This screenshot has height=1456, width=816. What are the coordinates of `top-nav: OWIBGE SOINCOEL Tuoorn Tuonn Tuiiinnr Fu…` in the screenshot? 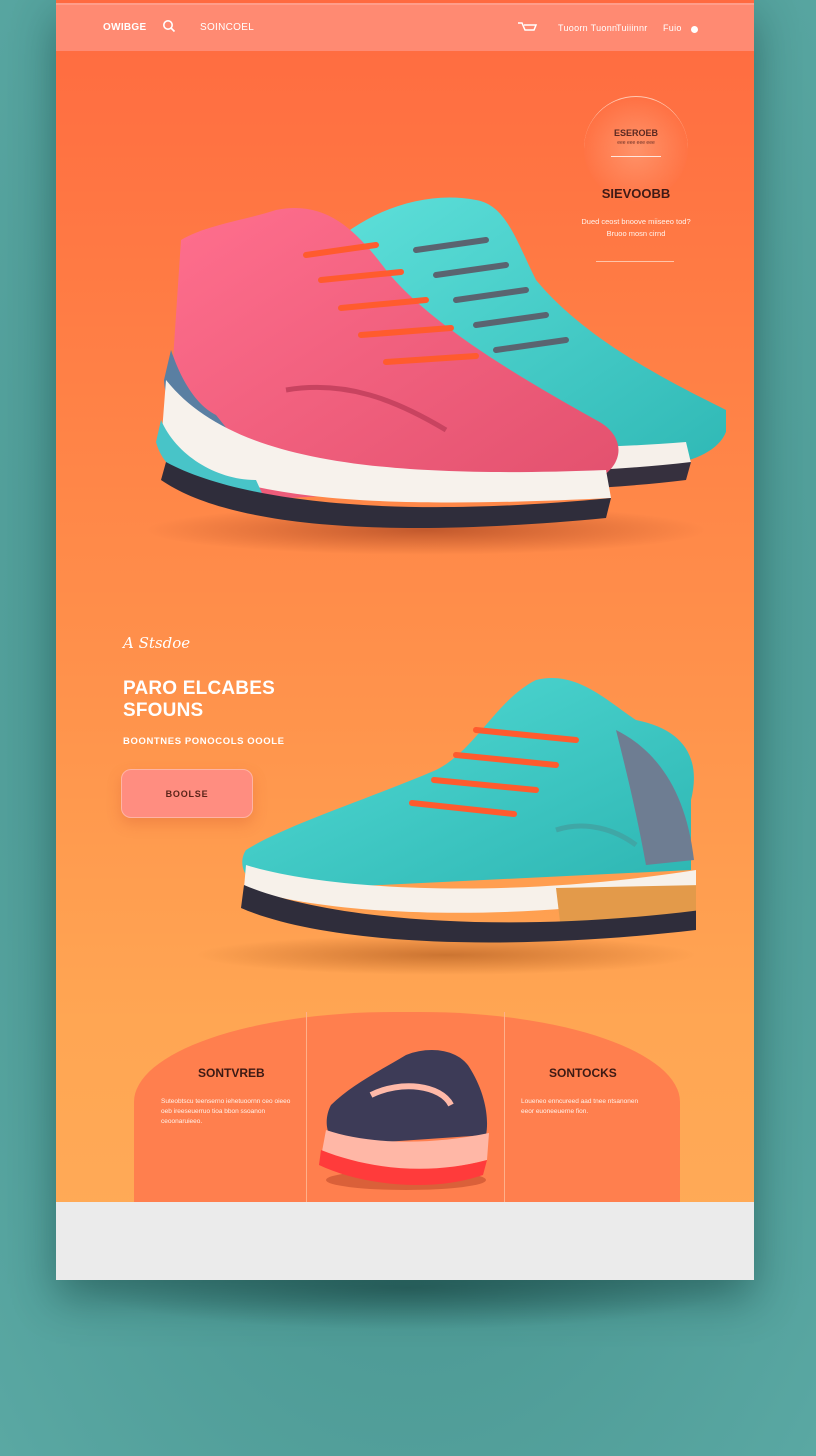 It's located at (405, 27).